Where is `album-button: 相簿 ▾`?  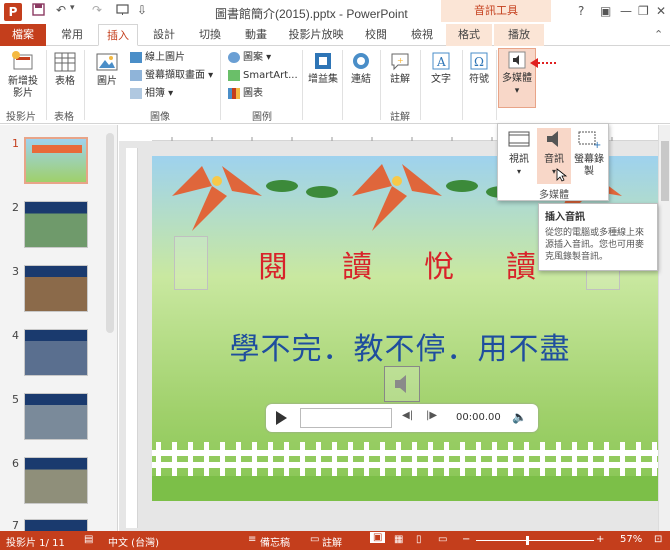 album-button: 相簿 ▾ is located at coordinates (151, 94).